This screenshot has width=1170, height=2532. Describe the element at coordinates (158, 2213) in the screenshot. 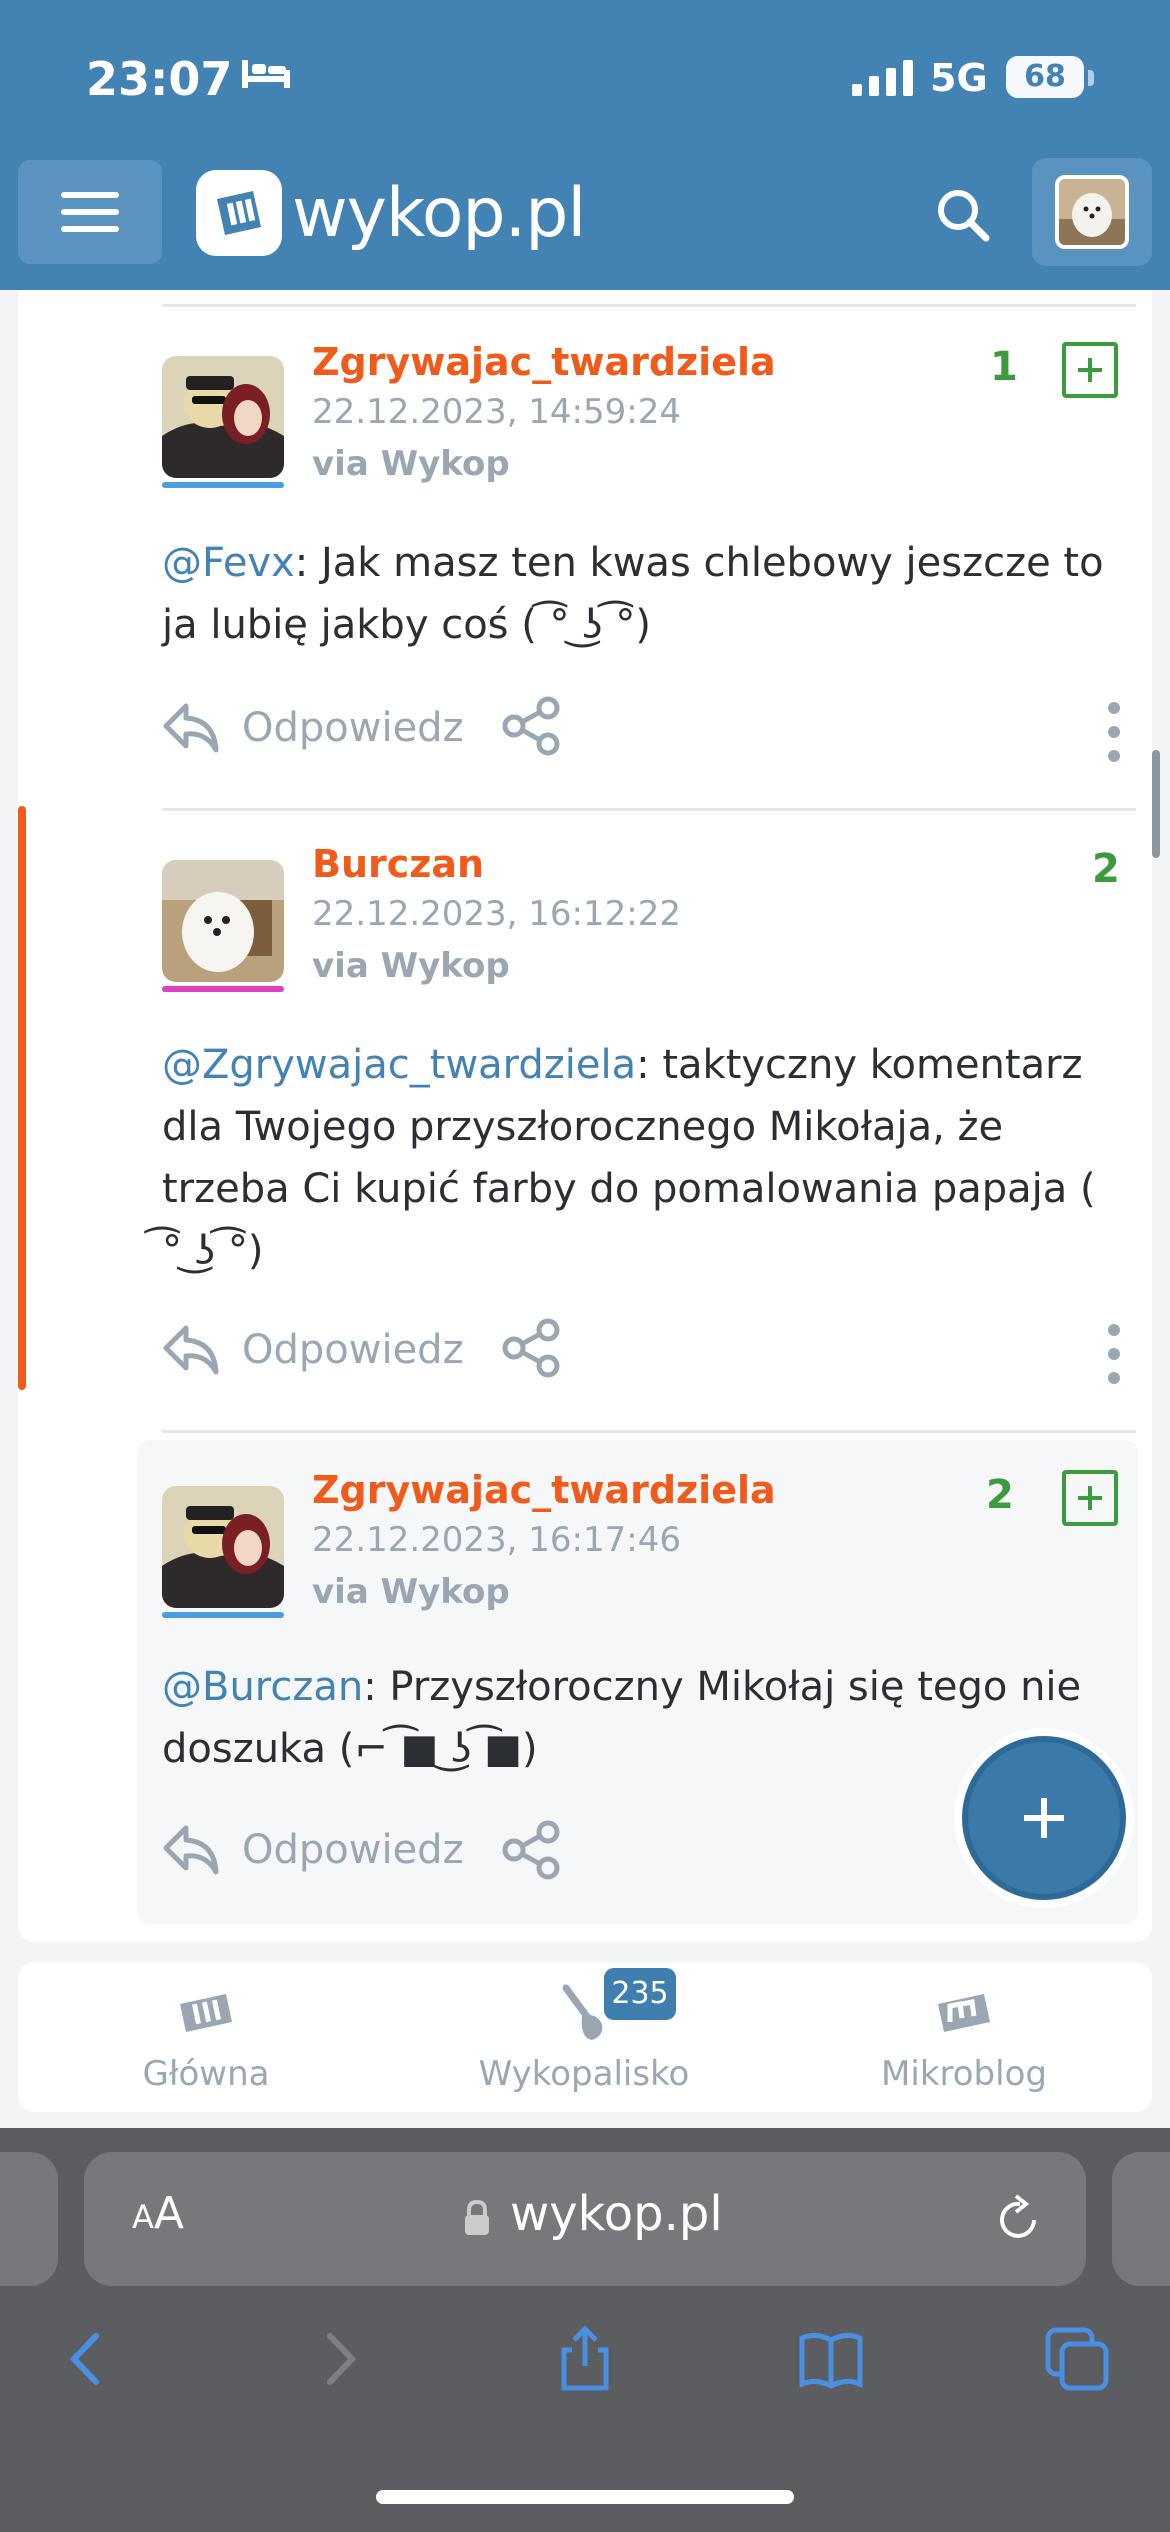

I see `reader-settings-button: AA` at that location.